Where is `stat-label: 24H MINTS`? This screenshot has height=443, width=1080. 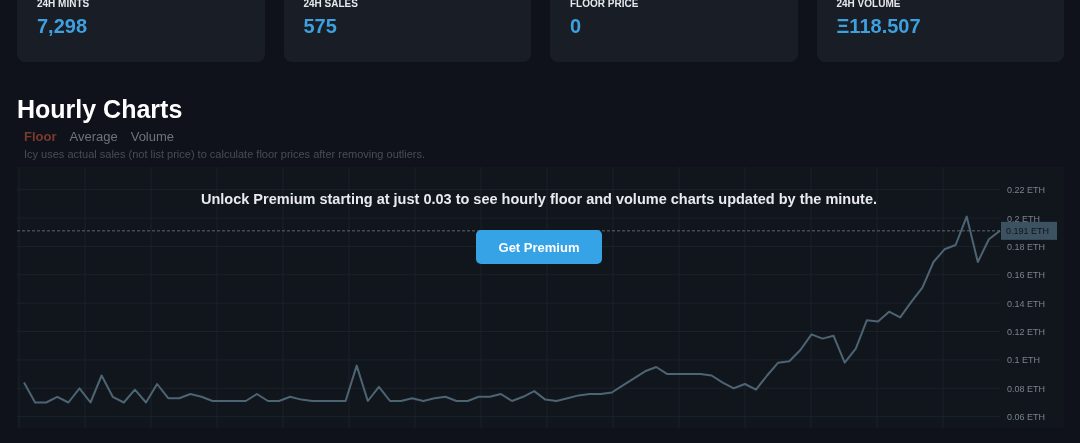 stat-label: 24H MINTS is located at coordinates (64, 4).